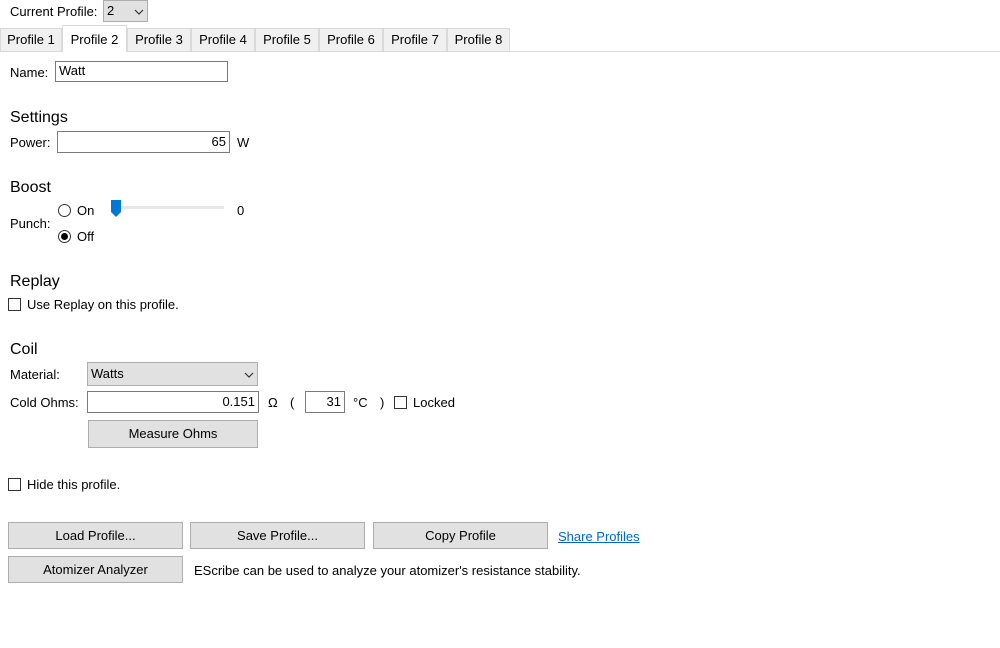 The height and width of the screenshot is (648, 1000). I want to click on current-profile-select: 2, so click(125, 11).